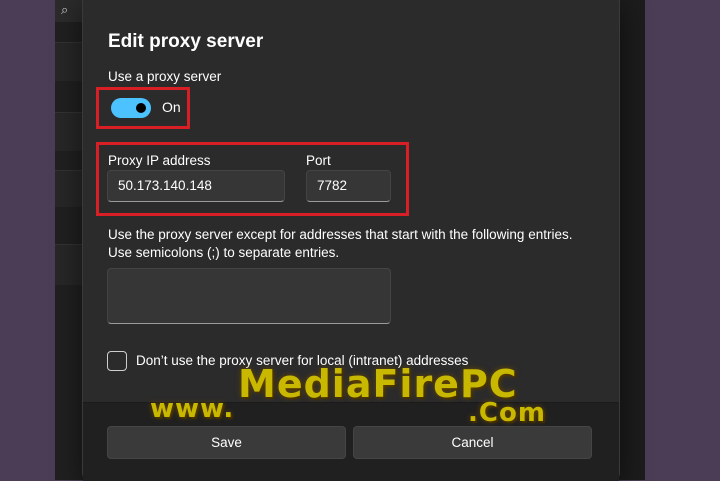  I want to click on search-icon: ⌕, so click(65, 9).